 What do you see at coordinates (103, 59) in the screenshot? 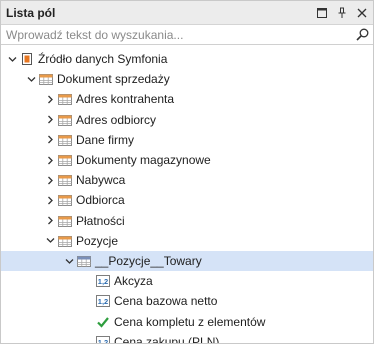
I see `tree-node-label: Źródło danych Symfonia` at bounding box center [103, 59].